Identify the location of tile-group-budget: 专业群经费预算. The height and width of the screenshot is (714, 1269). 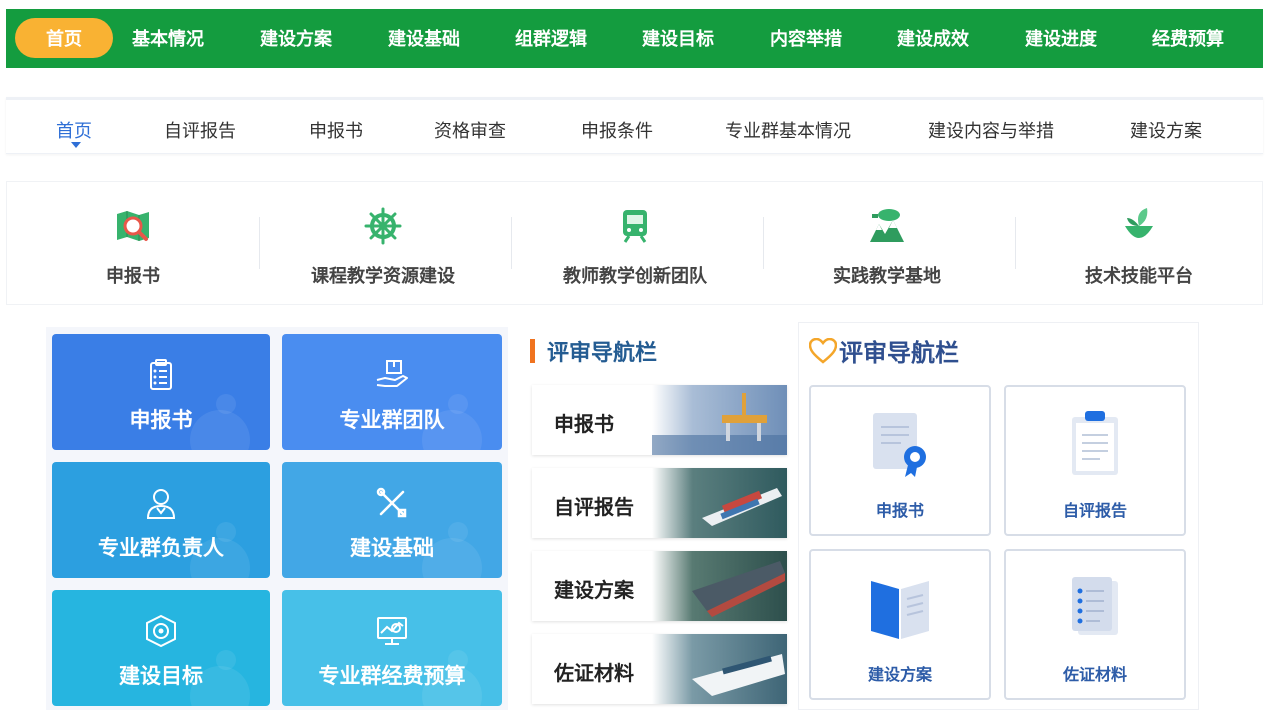
(392, 648).